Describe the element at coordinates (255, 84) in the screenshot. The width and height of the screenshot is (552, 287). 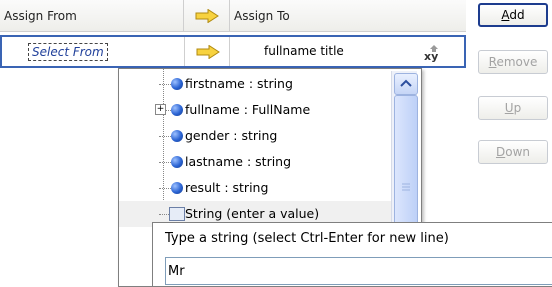
I see `tree-item-firstname: firstname : string` at that location.